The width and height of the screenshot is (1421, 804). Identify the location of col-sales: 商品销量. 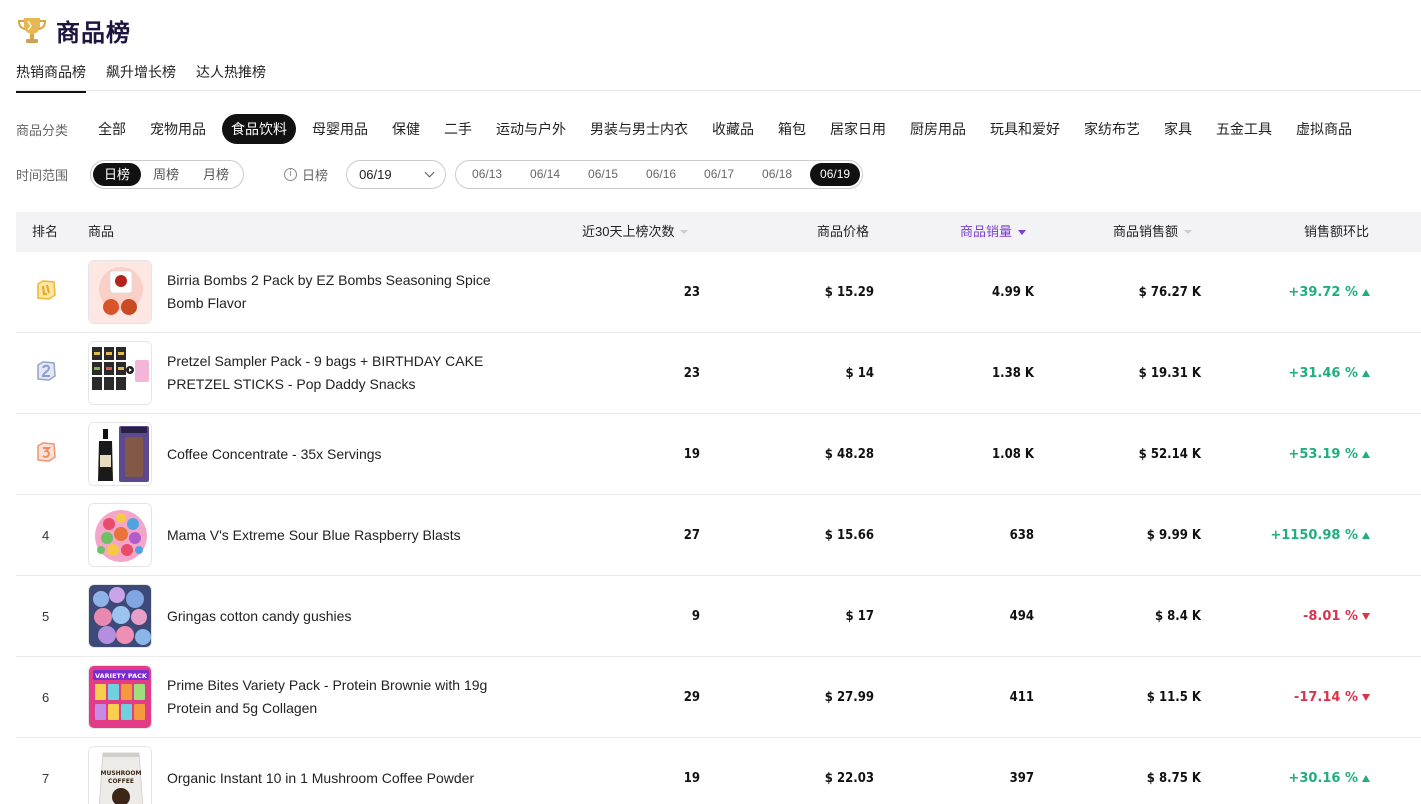
(993, 232).